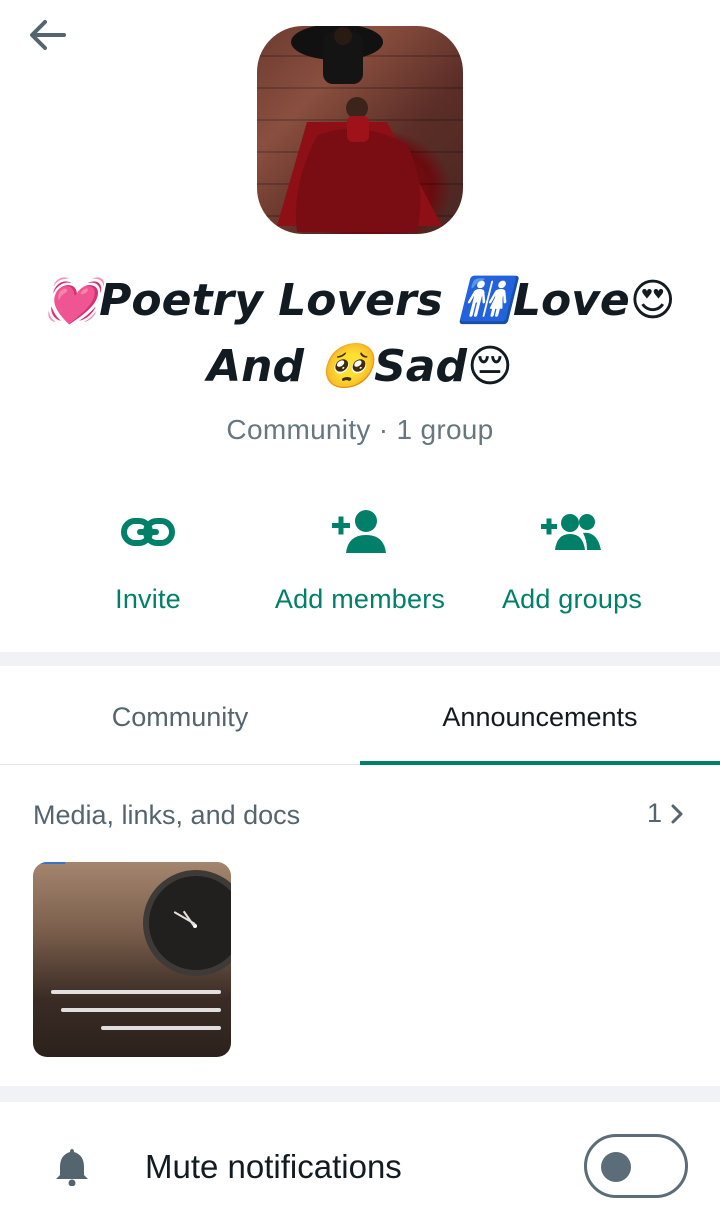 Image resolution: width=720 pixels, height=1210 pixels. Describe the element at coordinates (572, 557) in the screenshot. I see `add-groups-button: Add groups` at that location.